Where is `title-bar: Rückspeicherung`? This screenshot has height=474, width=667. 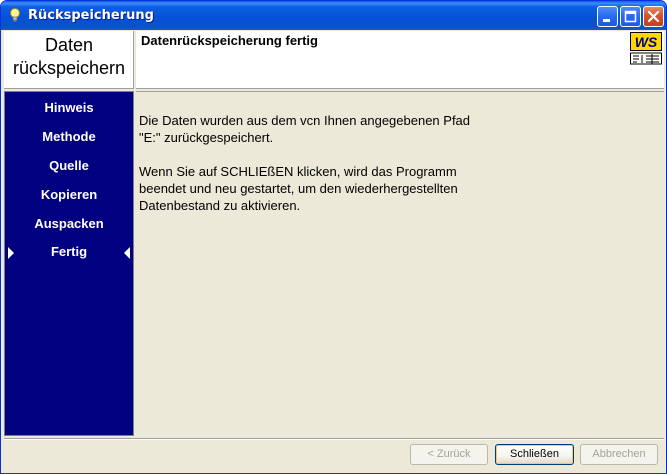 title-bar: Rückspeicherung is located at coordinates (333, 15).